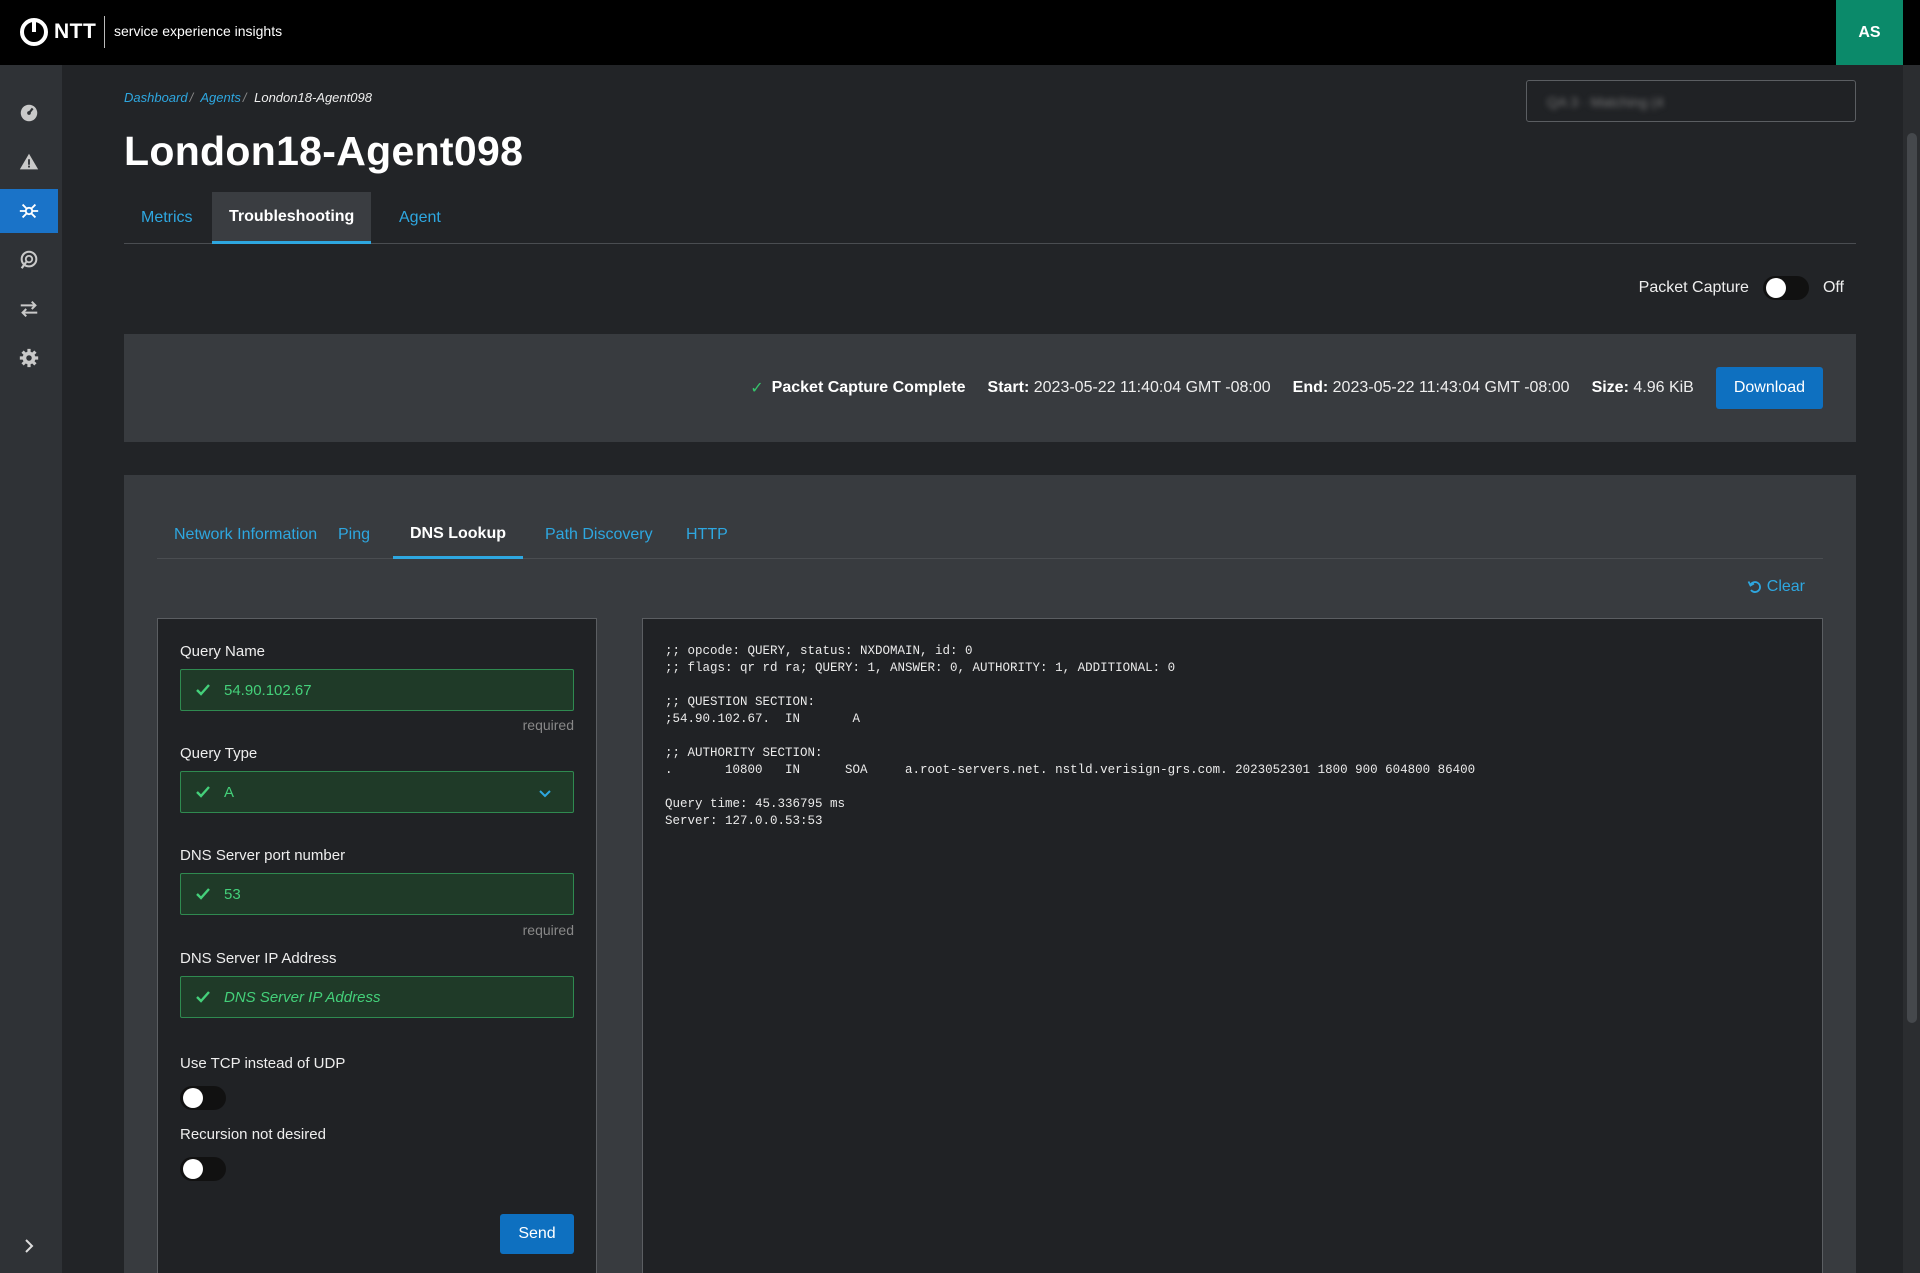 The width and height of the screenshot is (1920, 1273). What do you see at coordinates (707, 535) in the screenshot?
I see `tab-http: HTTP` at bounding box center [707, 535].